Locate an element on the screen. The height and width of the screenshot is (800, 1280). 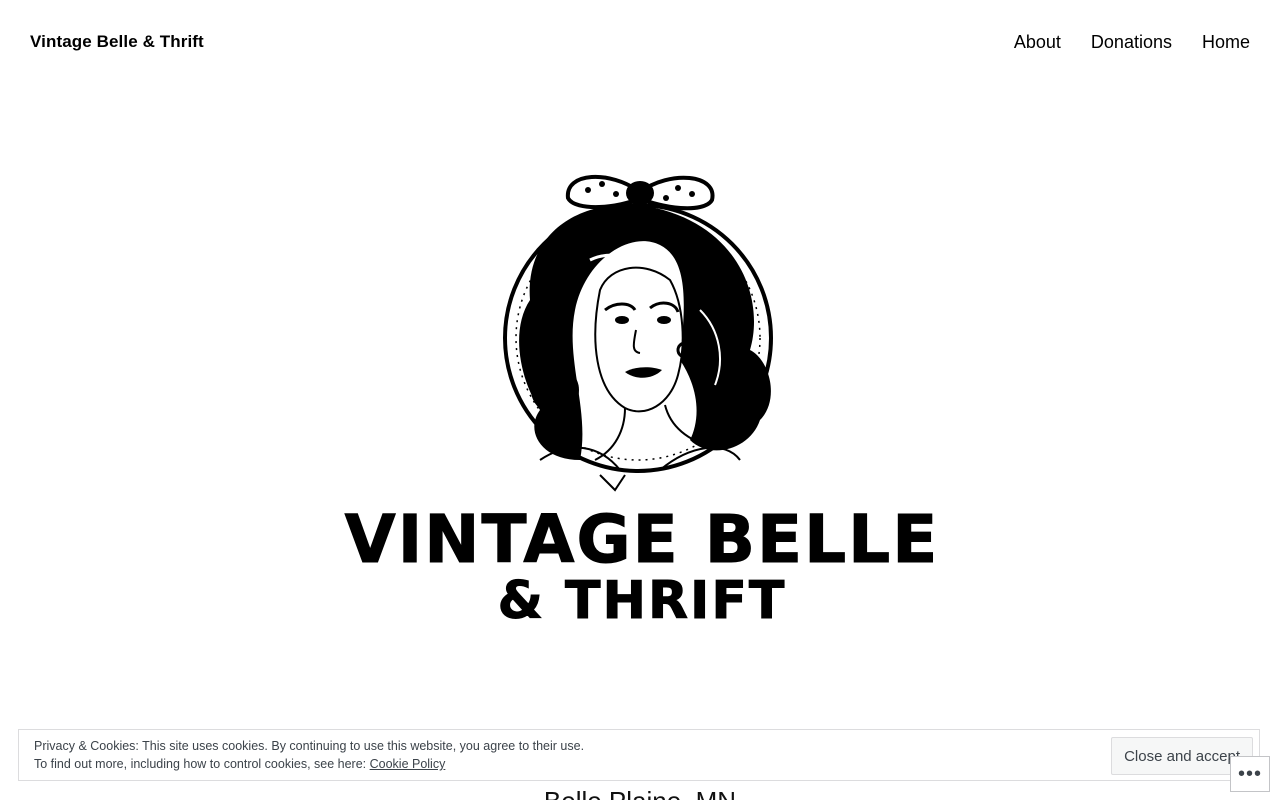
actions-menu-button: ••• is located at coordinates (1250, 774).